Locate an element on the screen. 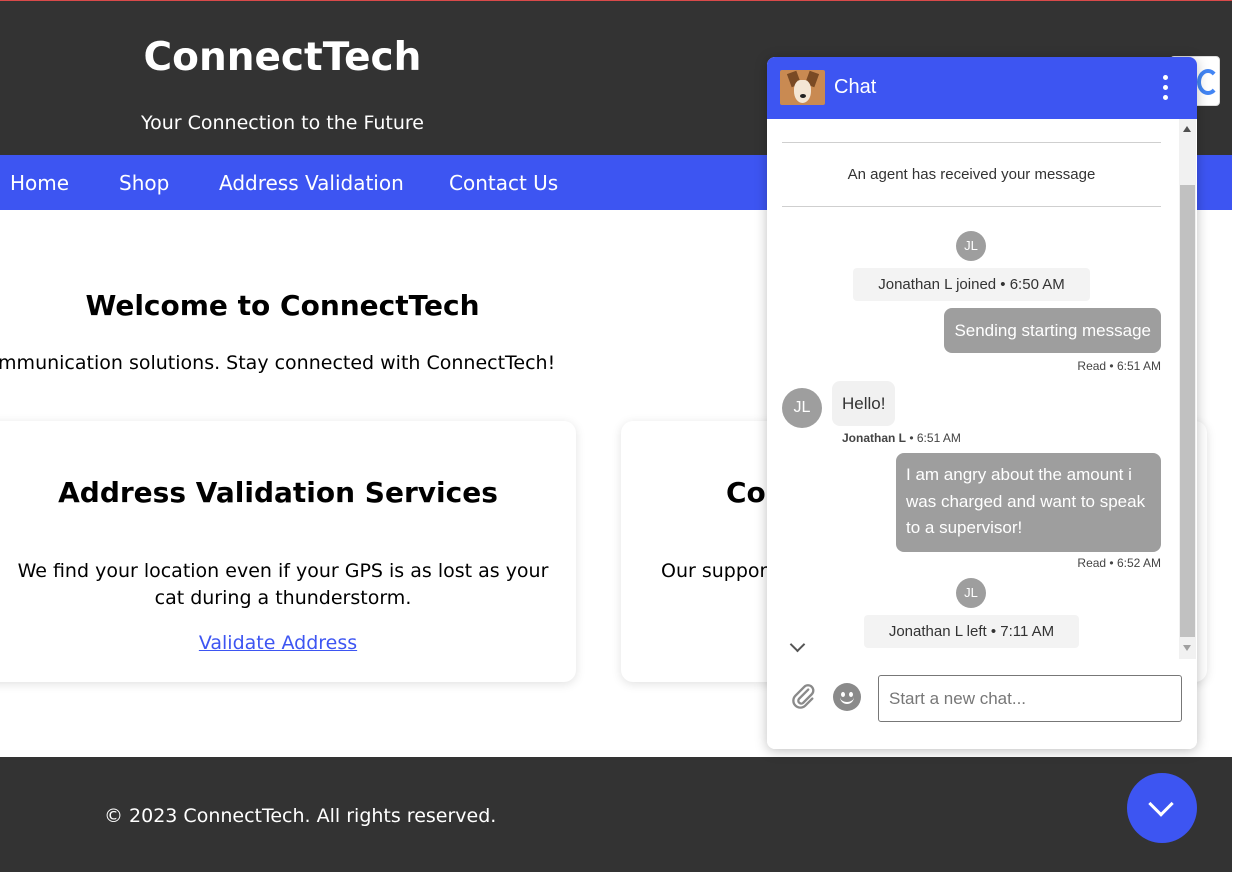 This screenshot has height=872, width=1235. emoji-icon is located at coordinates (847, 697).